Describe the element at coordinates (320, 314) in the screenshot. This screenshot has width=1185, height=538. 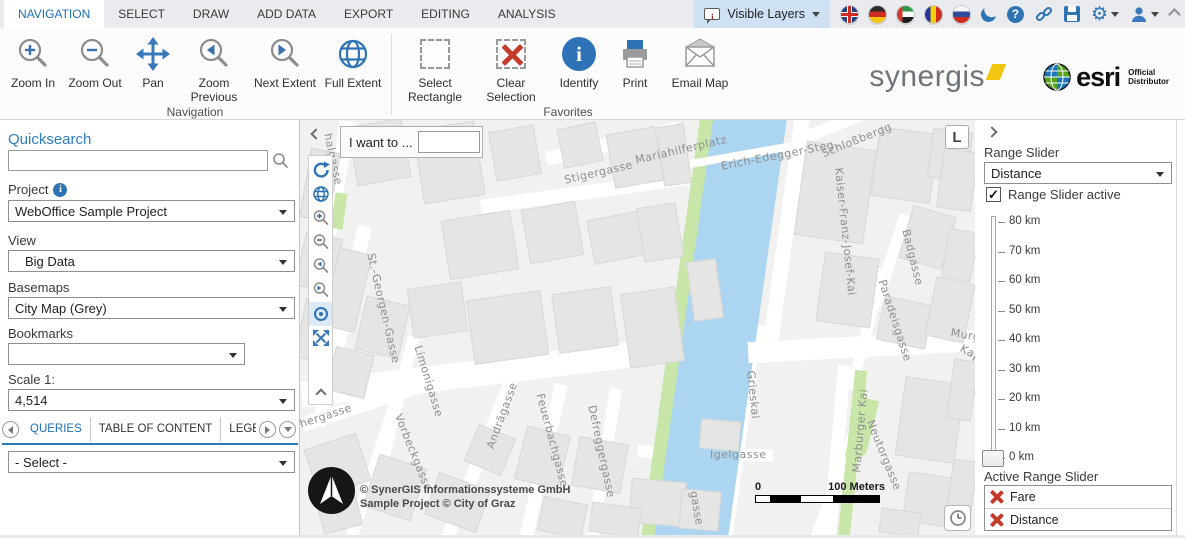
I see `map-locate-button` at that location.